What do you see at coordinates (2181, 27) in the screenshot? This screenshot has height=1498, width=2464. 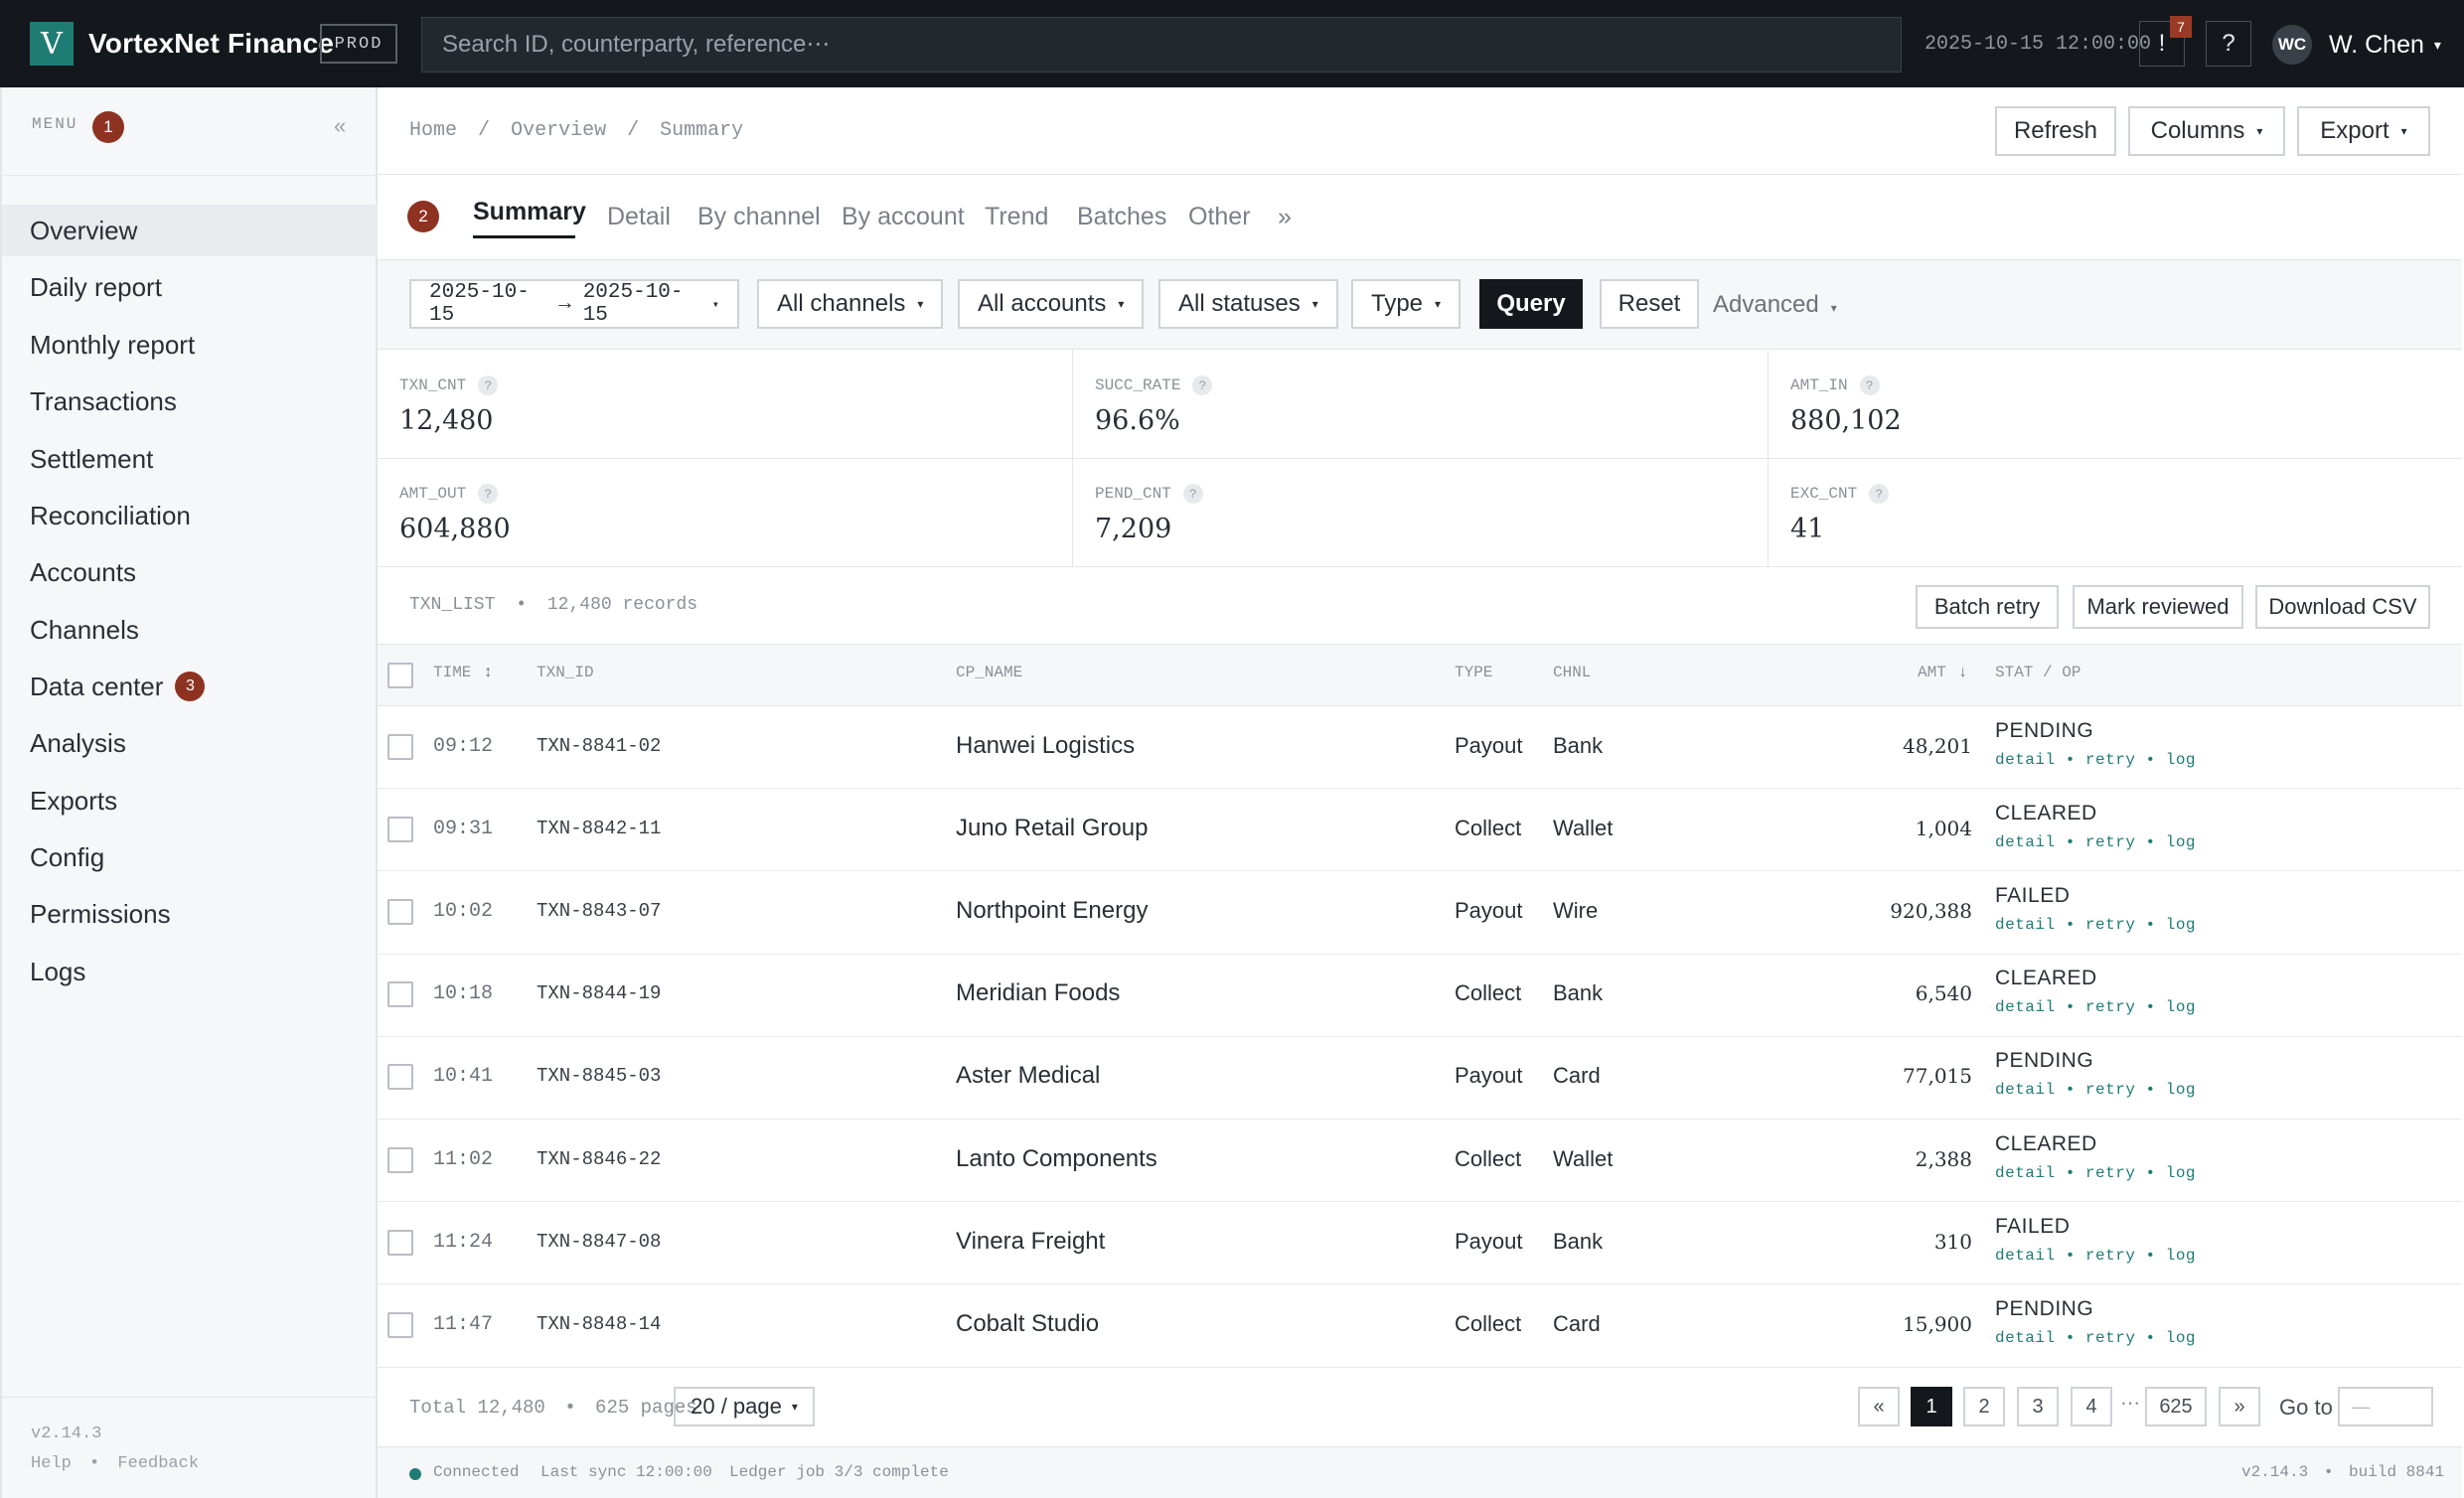 I see `alert-count-badge: 7` at bounding box center [2181, 27].